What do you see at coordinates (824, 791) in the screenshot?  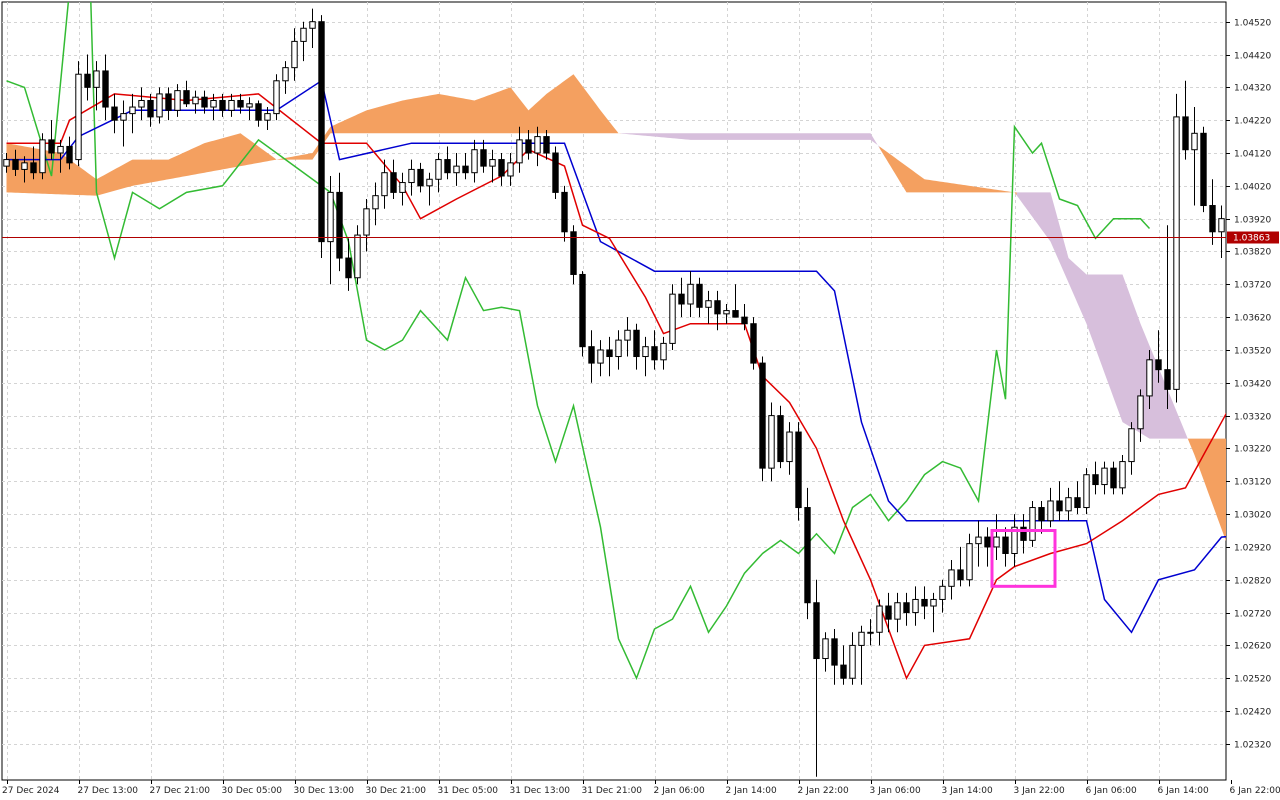 I see `x-tick-label: 2 Jan 22:00` at bounding box center [824, 791].